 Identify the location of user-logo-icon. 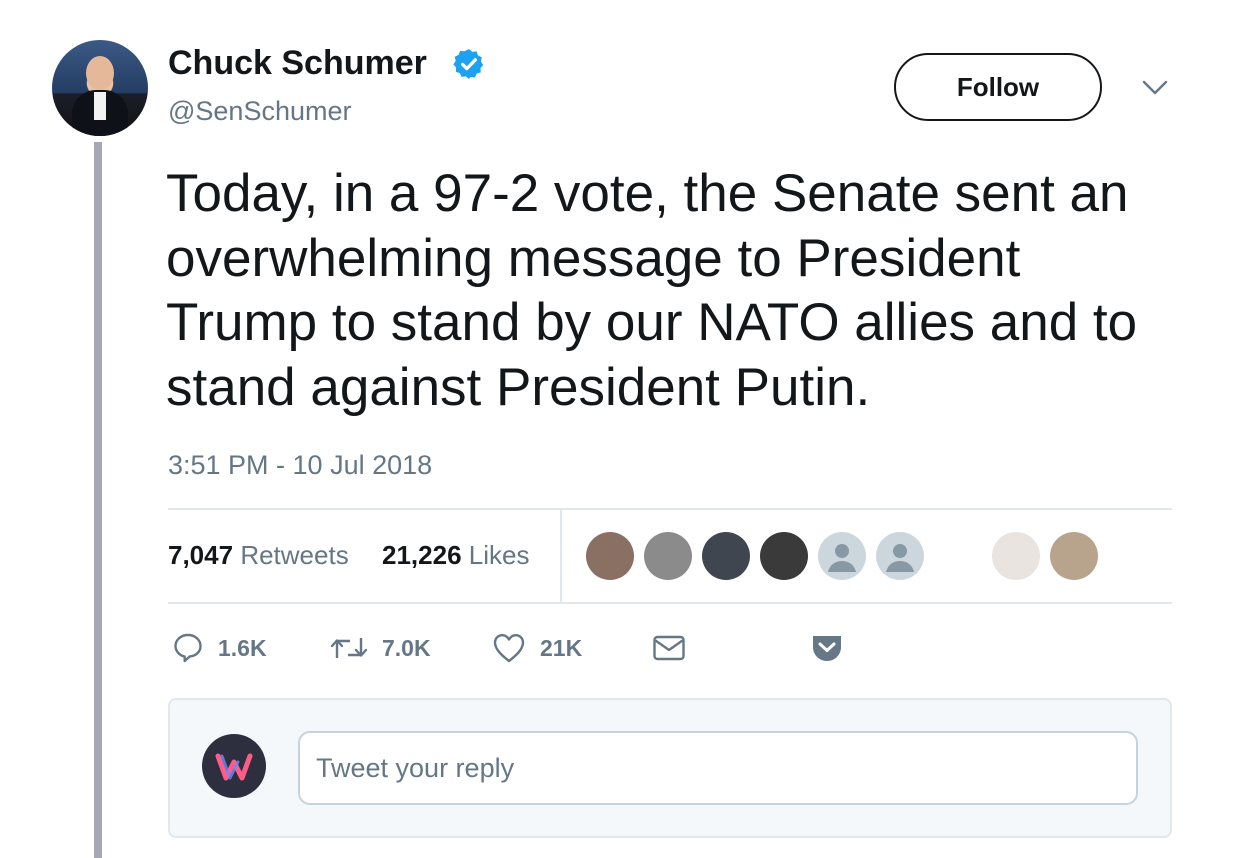
(234, 767).